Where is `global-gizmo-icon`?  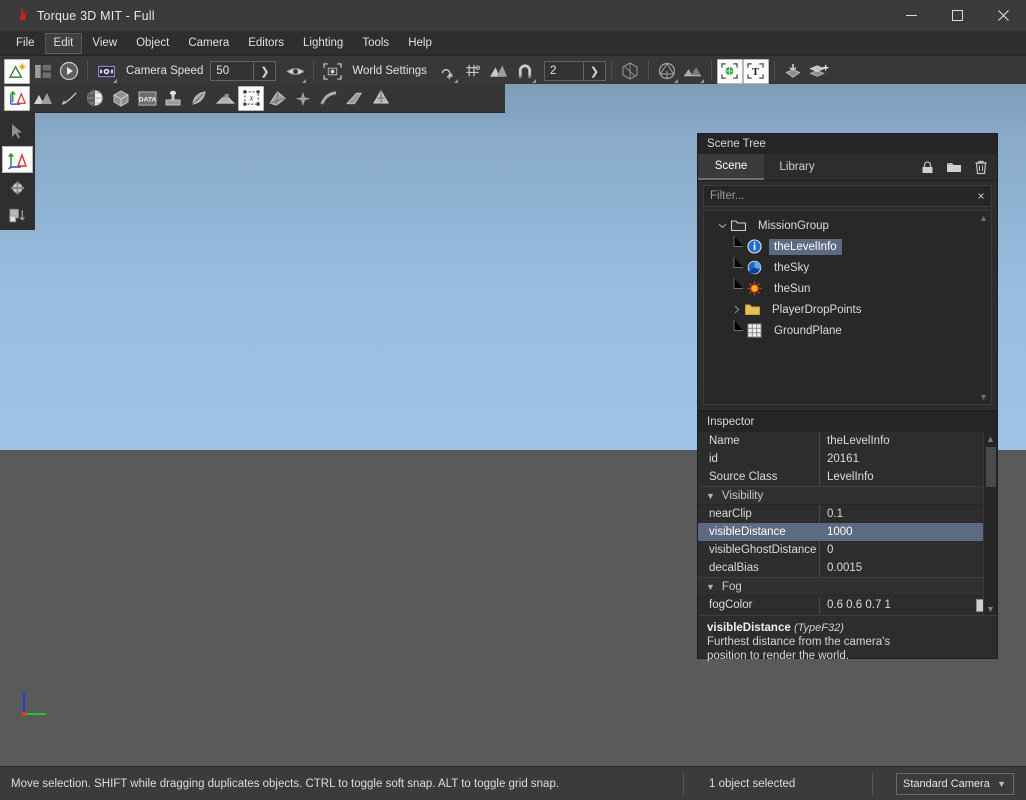 global-gizmo-icon is located at coordinates (729, 71).